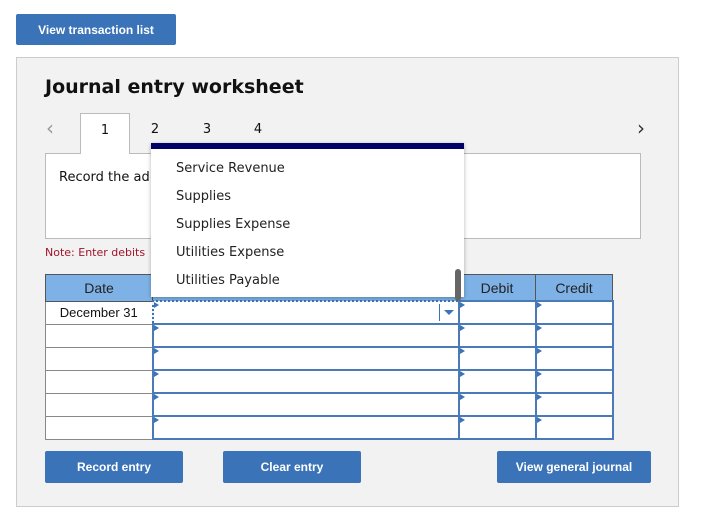  What do you see at coordinates (114, 467) in the screenshot?
I see `record-entry-button: Record entry` at bounding box center [114, 467].